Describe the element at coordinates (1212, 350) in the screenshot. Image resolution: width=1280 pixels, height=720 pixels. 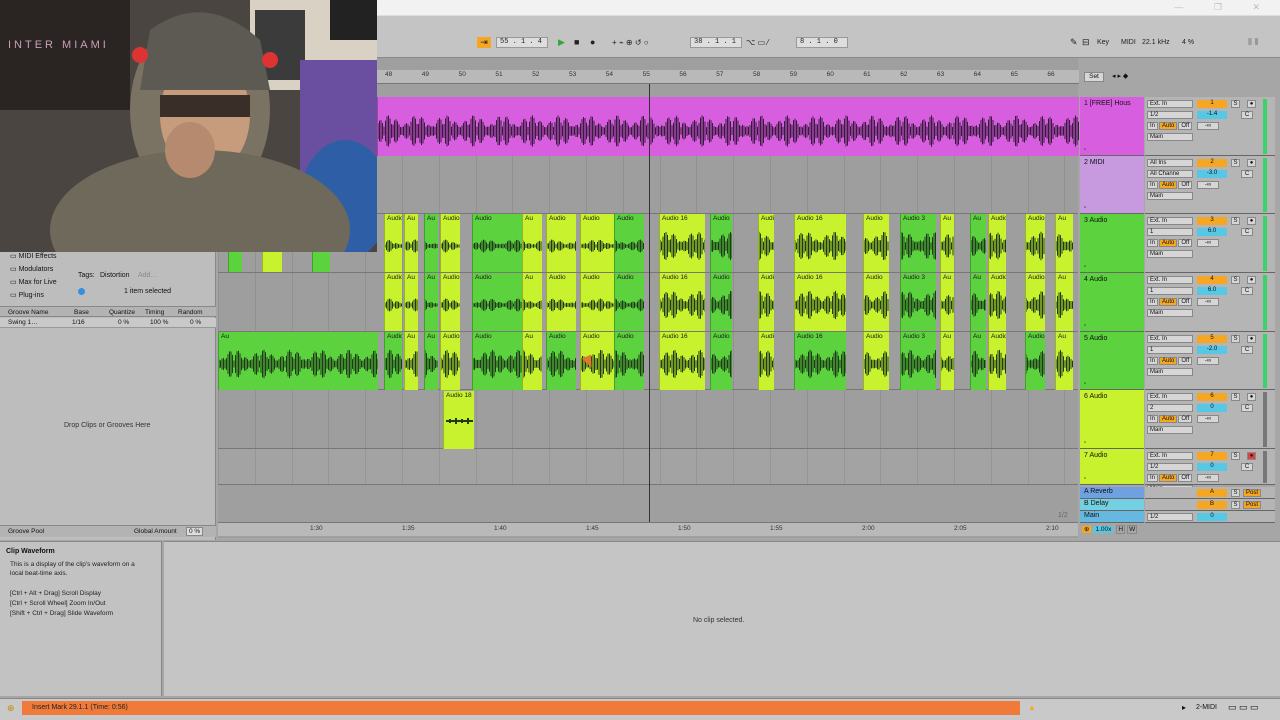
I see `volume-value: -2.0` at that location.